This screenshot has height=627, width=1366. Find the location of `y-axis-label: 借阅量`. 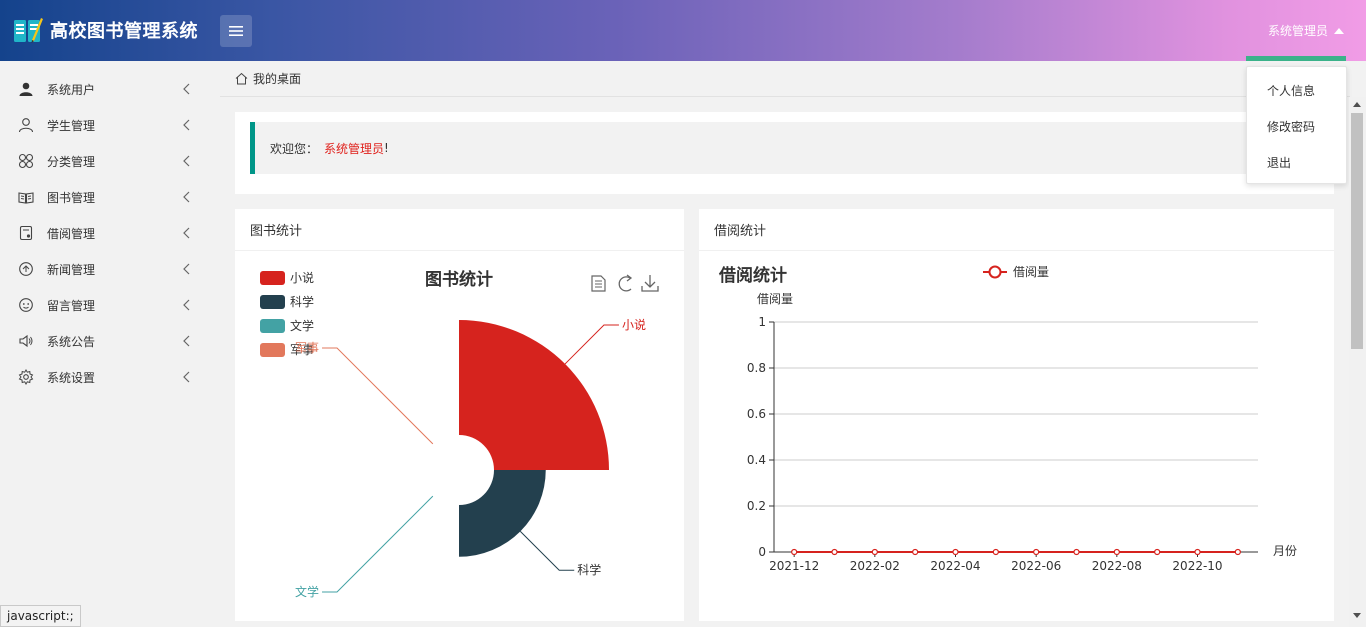

y-axis-label: 借阅量 is located at coordinates (775, 299).